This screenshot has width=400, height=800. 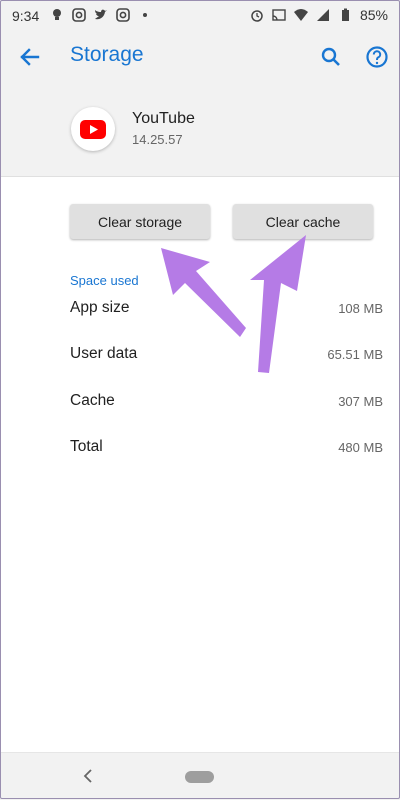 What do you see at coordinates (92, 400) in the screenshot?
I see `row-label: Cache` at bounding box center [92, 400].